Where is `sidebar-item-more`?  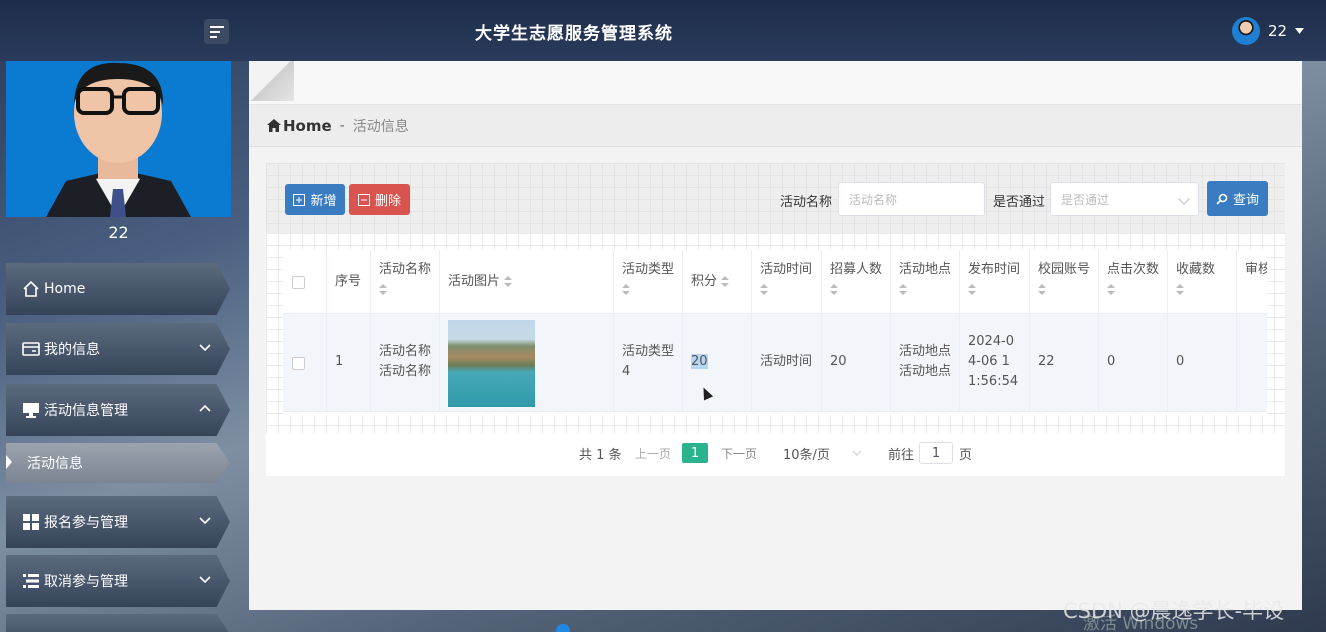
sidebar-item-more is located at coordinates (118, 623).